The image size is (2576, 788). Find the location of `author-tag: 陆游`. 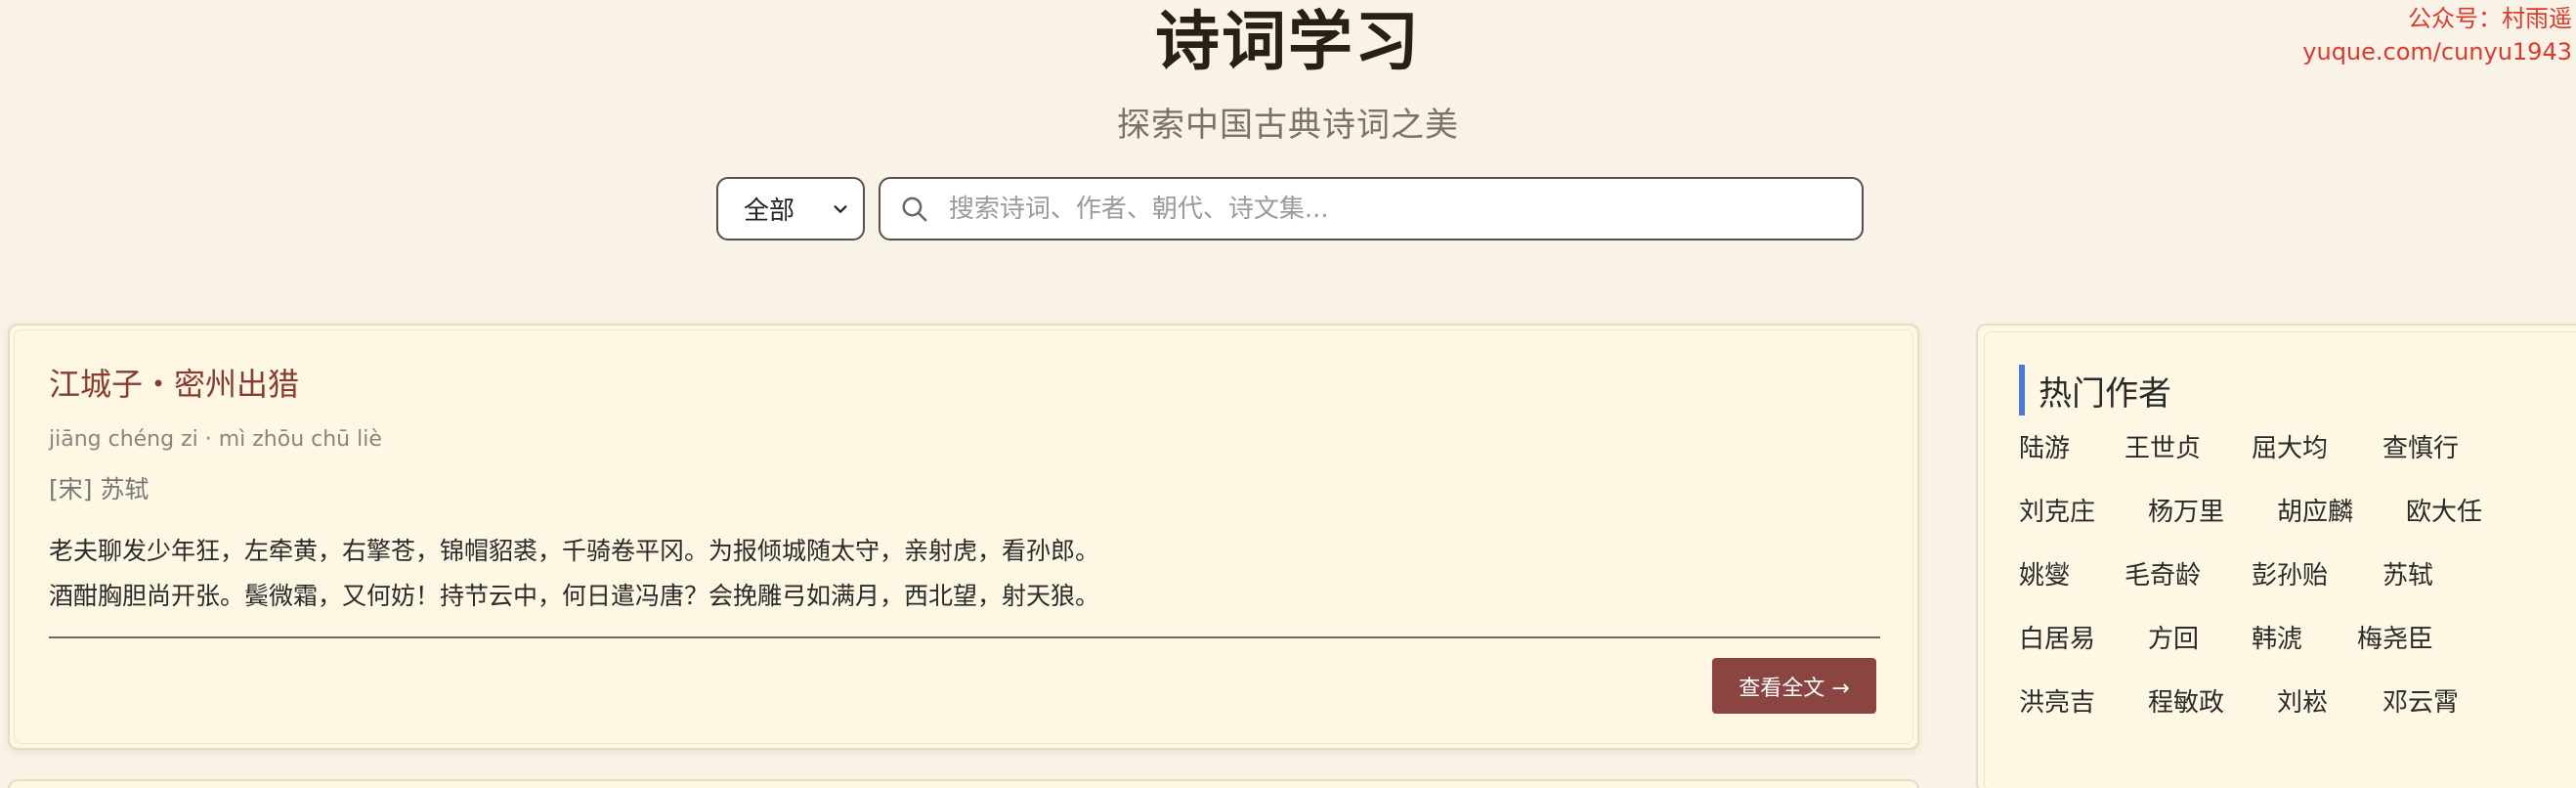

author-tag: 陆游 is located at coordinates (2045, 448).